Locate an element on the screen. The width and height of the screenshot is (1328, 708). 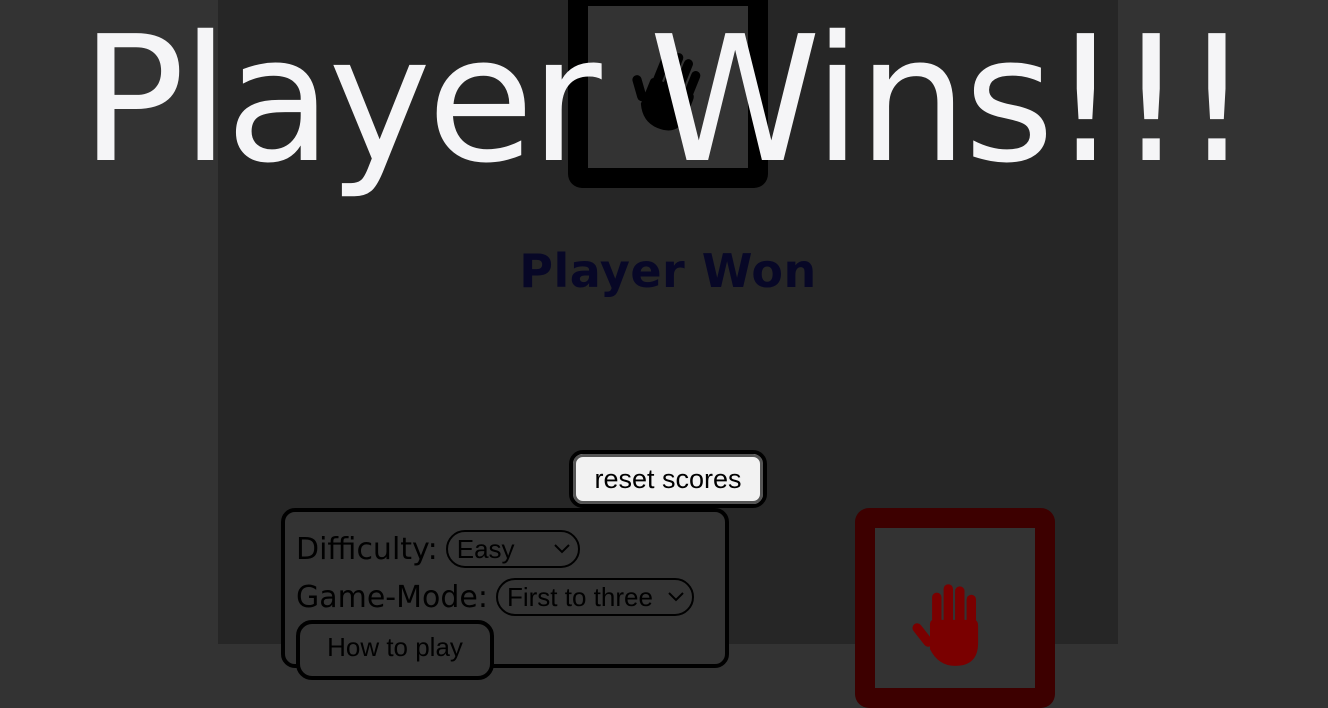
game-mode-row: Game-Mode: First to three is located at coordinates (495, 597).